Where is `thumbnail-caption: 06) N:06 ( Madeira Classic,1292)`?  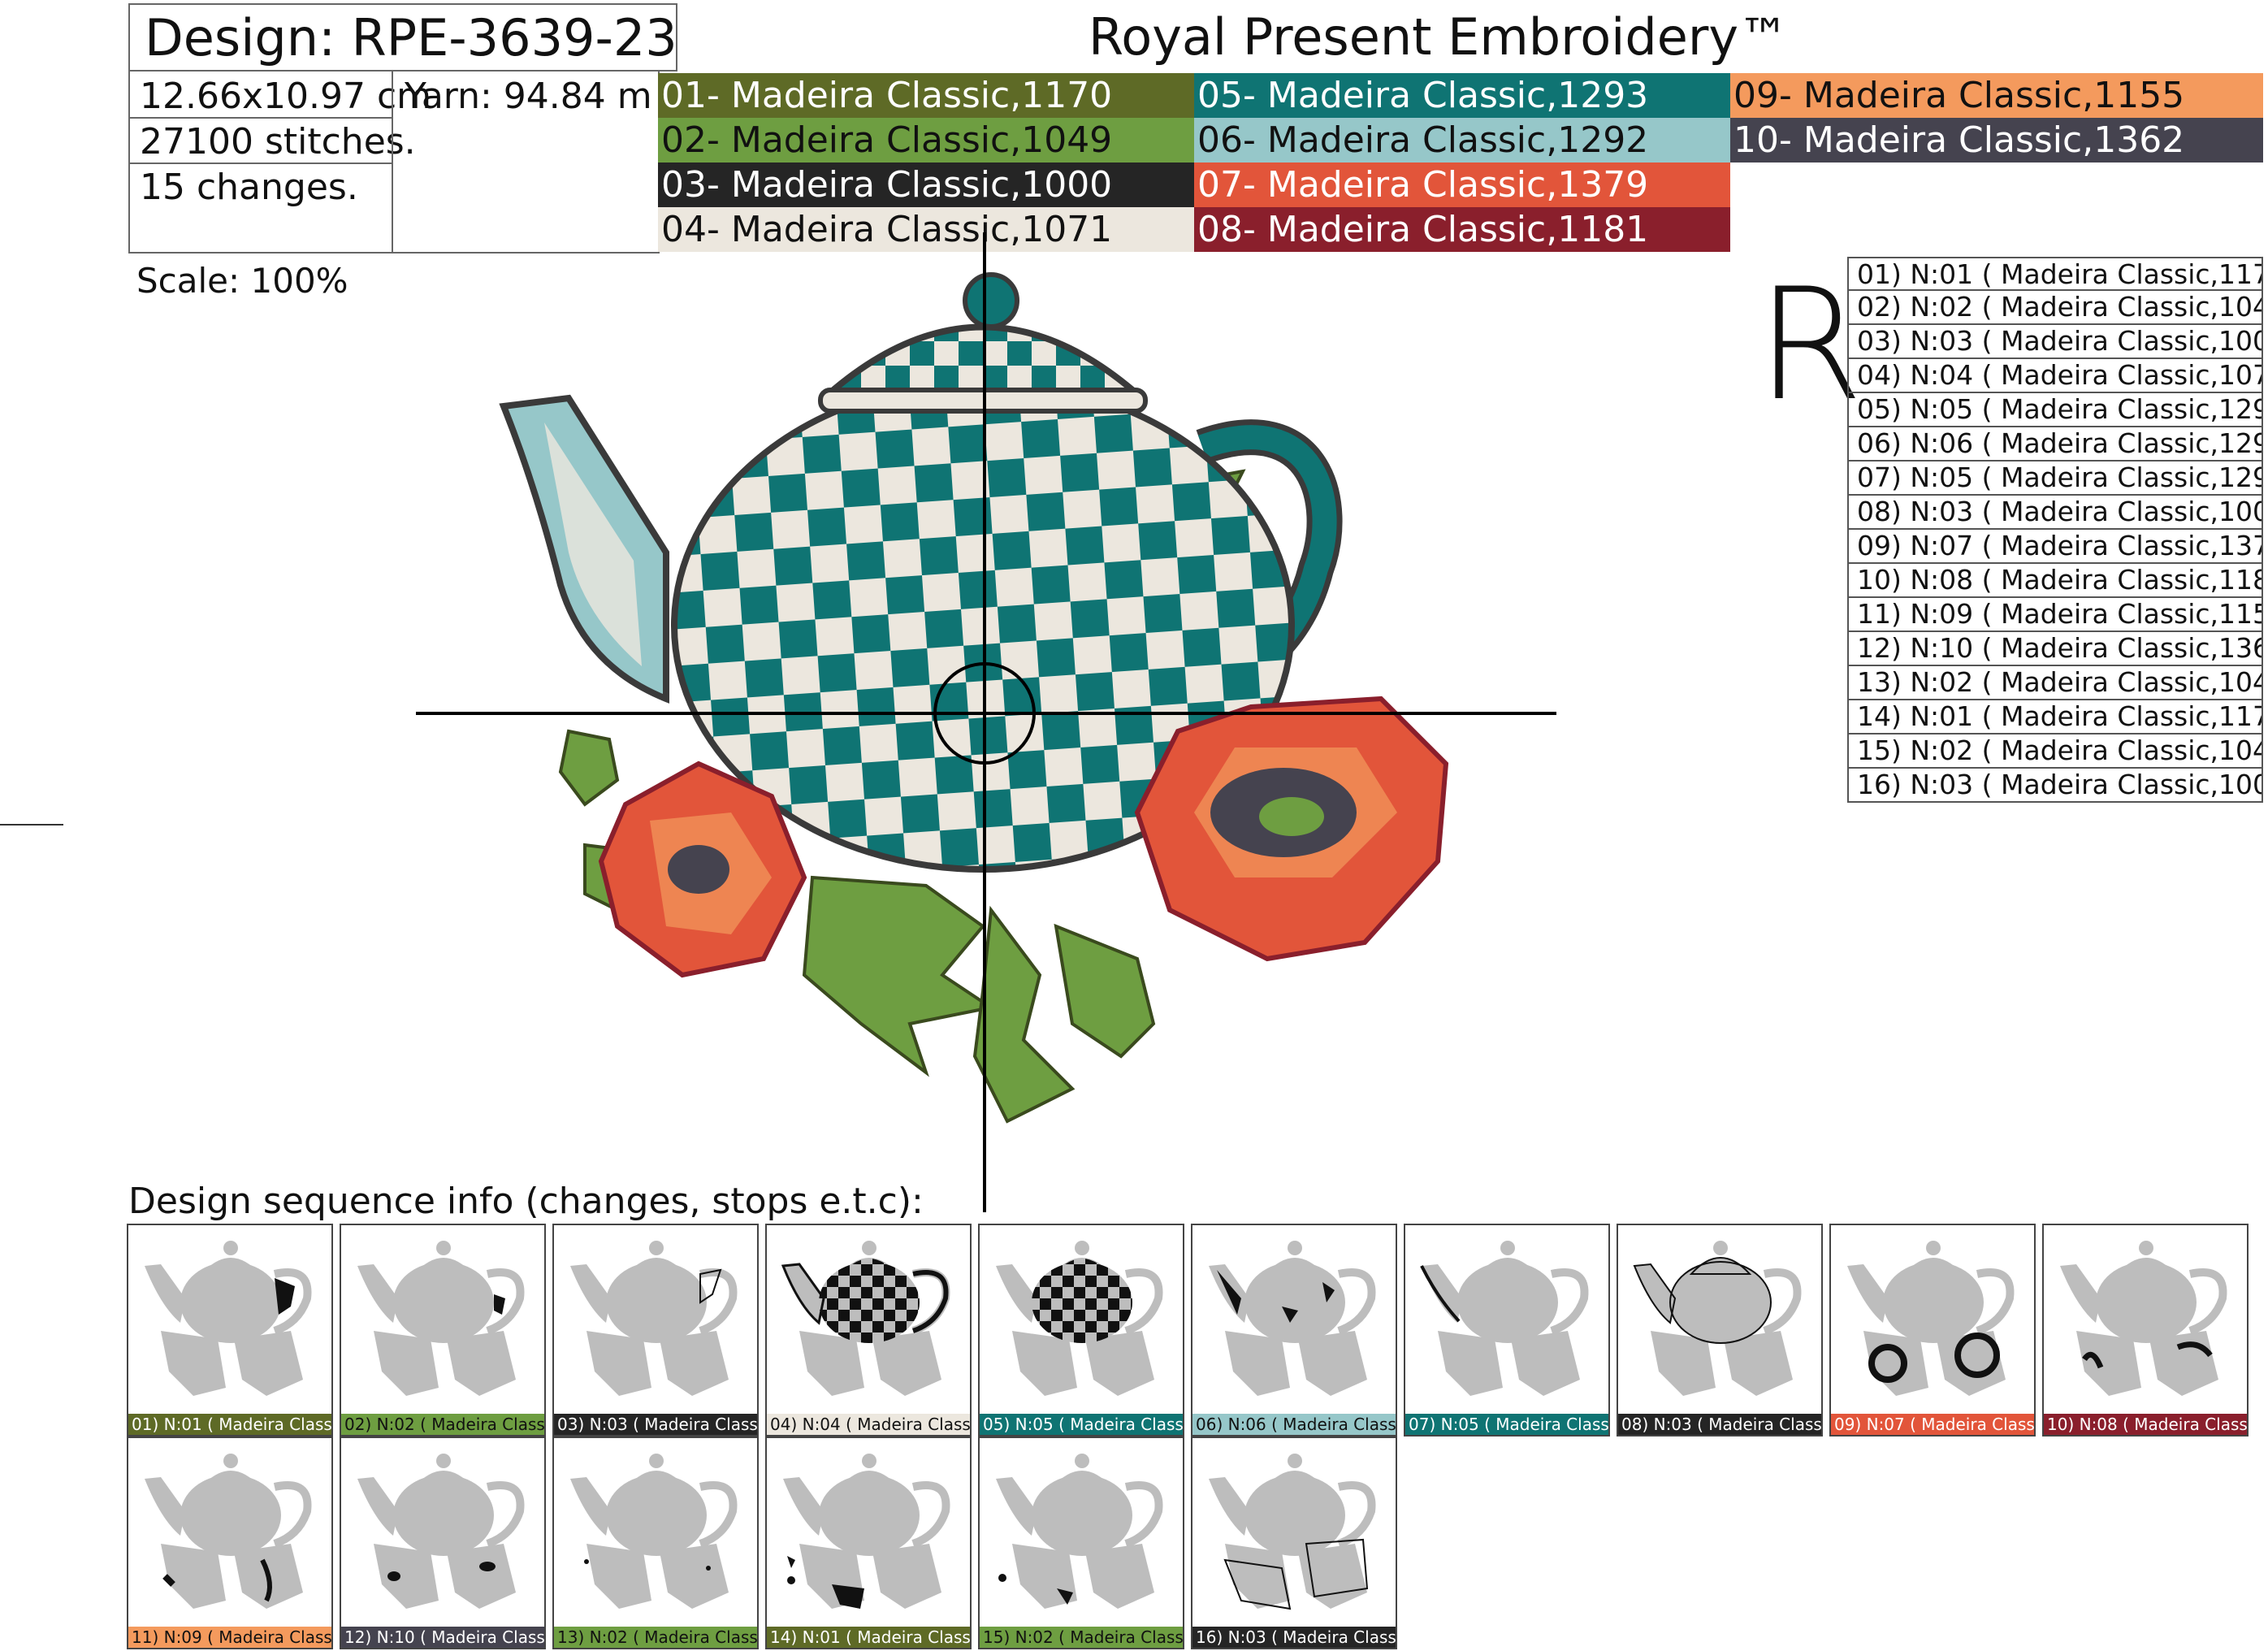 thumbnail-caption: 06) N:06 ( Madeira Classic,1292) is located at coordinates (1294, 1424).